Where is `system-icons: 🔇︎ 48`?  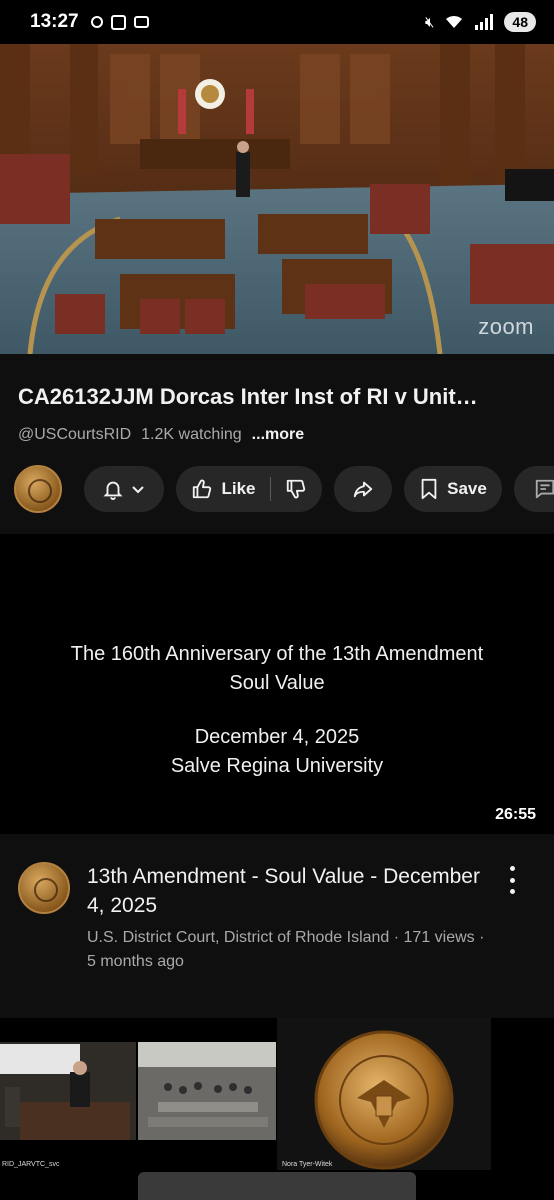 system-icons: 🔇︎ 48 is located at coordinates (480, 22).